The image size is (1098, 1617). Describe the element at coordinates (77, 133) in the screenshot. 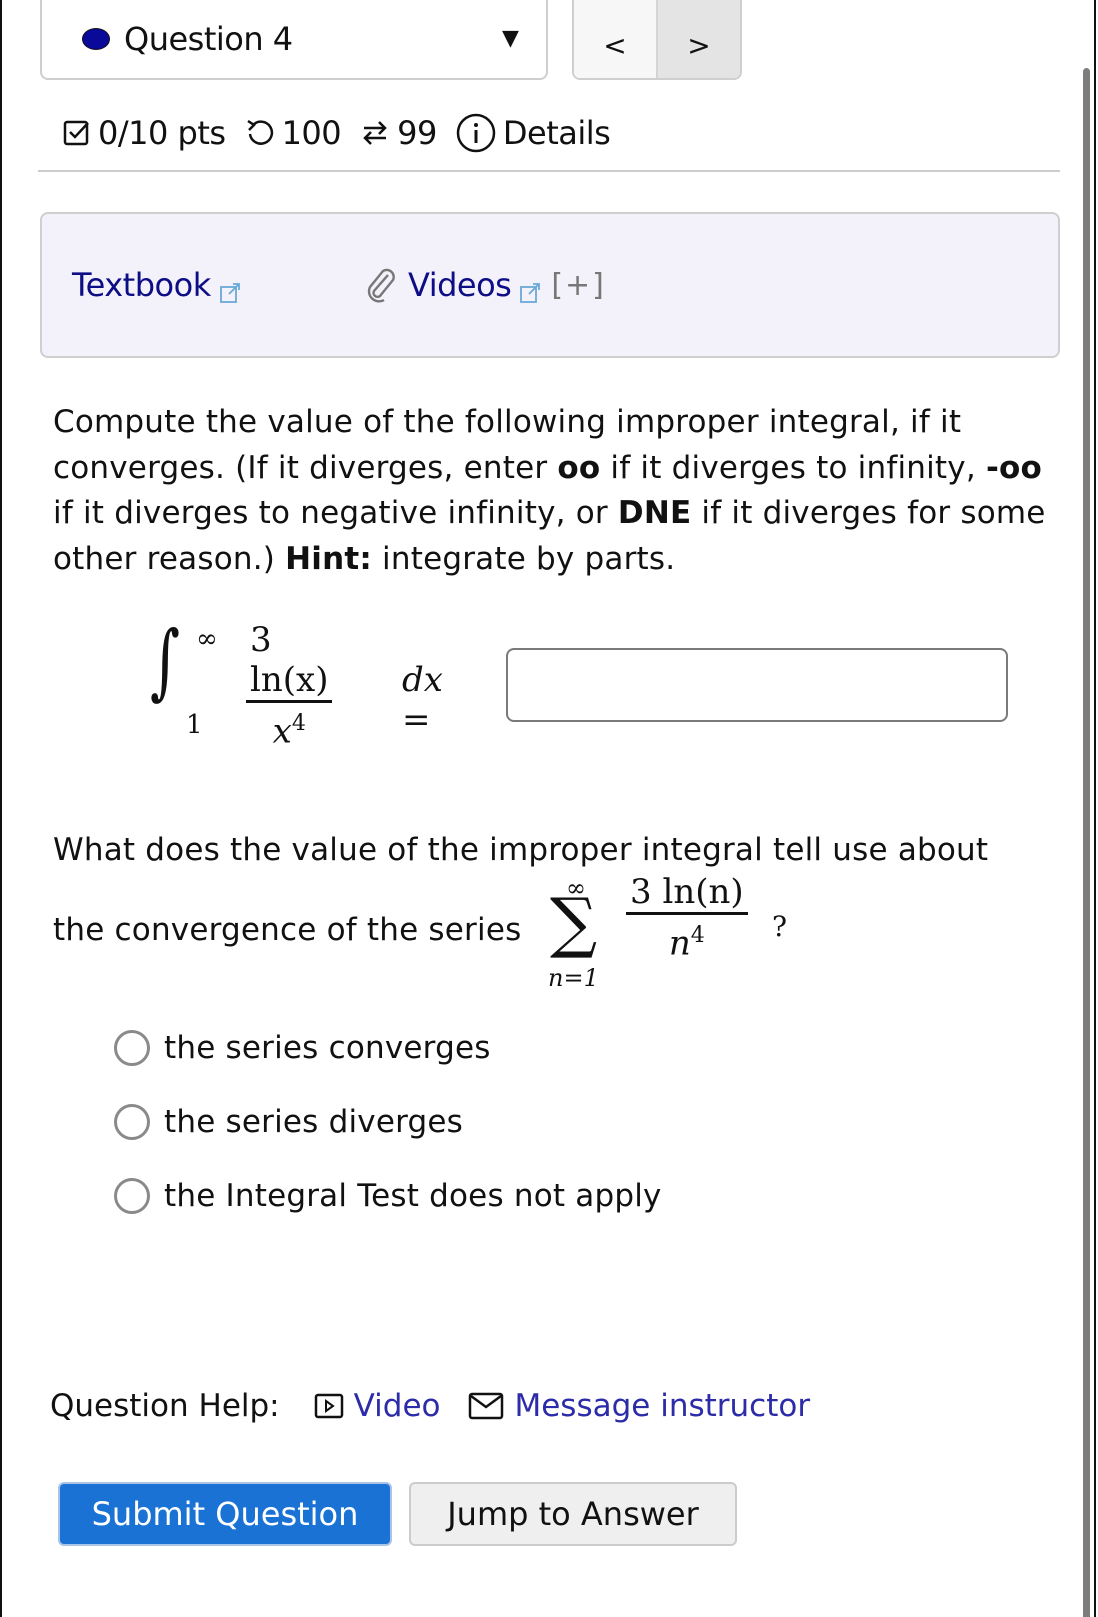

I see `checkbox-score-icon` at that location.